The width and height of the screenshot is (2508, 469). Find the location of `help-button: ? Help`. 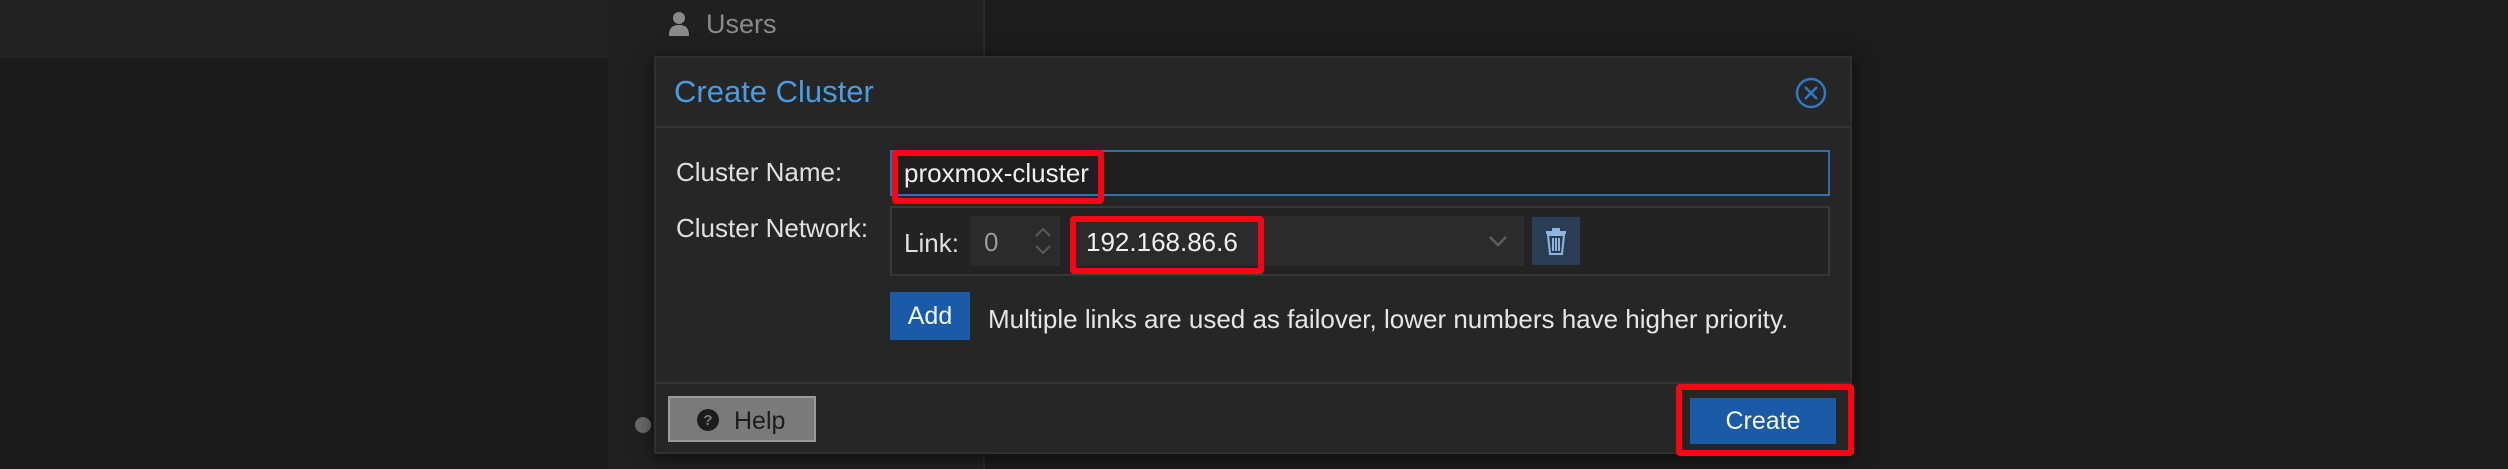

help-button: ? Help is located at coordinates (742, 419).